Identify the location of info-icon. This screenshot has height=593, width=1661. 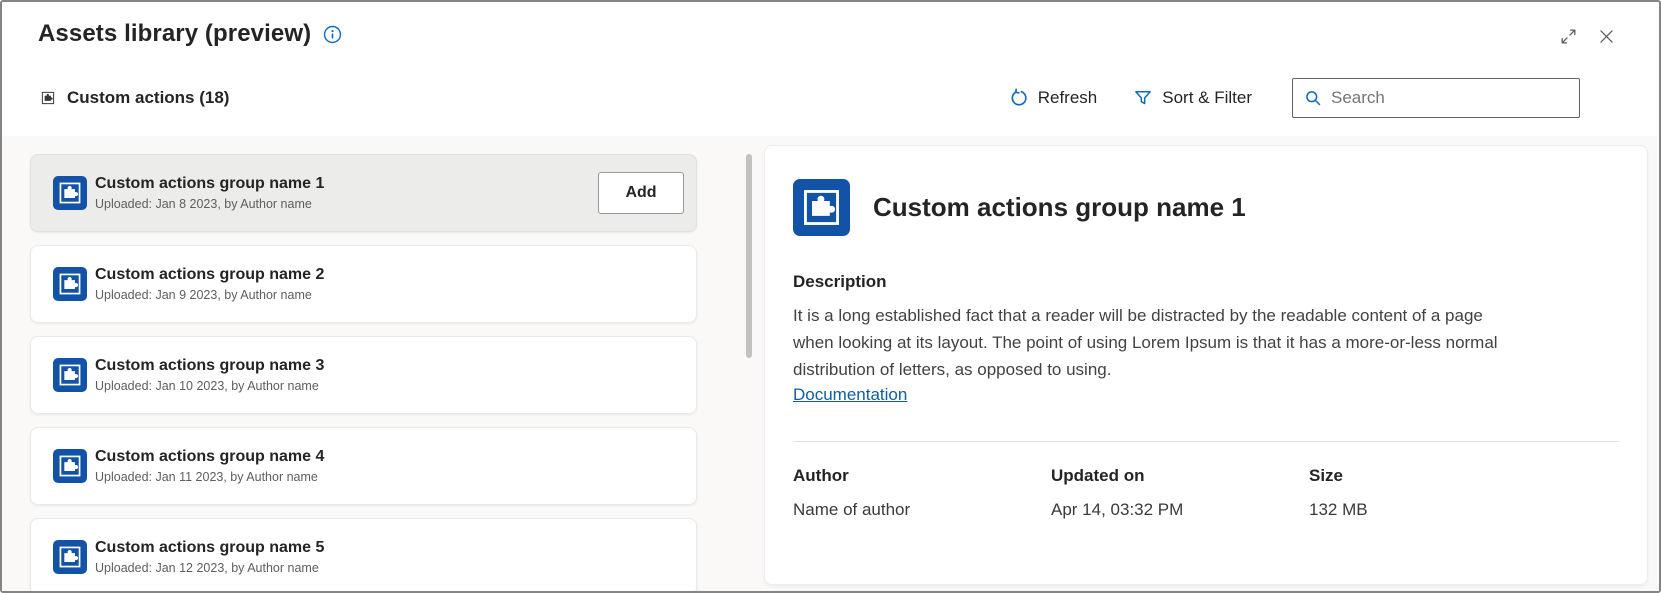
(332, 34).